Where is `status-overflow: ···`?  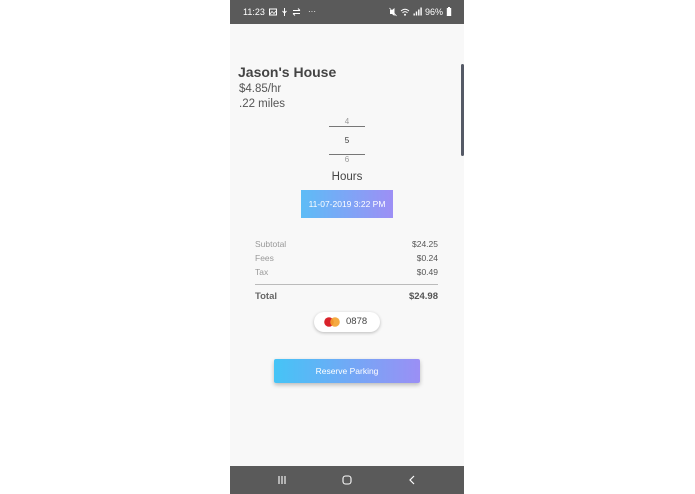 status-overflow: ··· is located at coordinates (312, 11).